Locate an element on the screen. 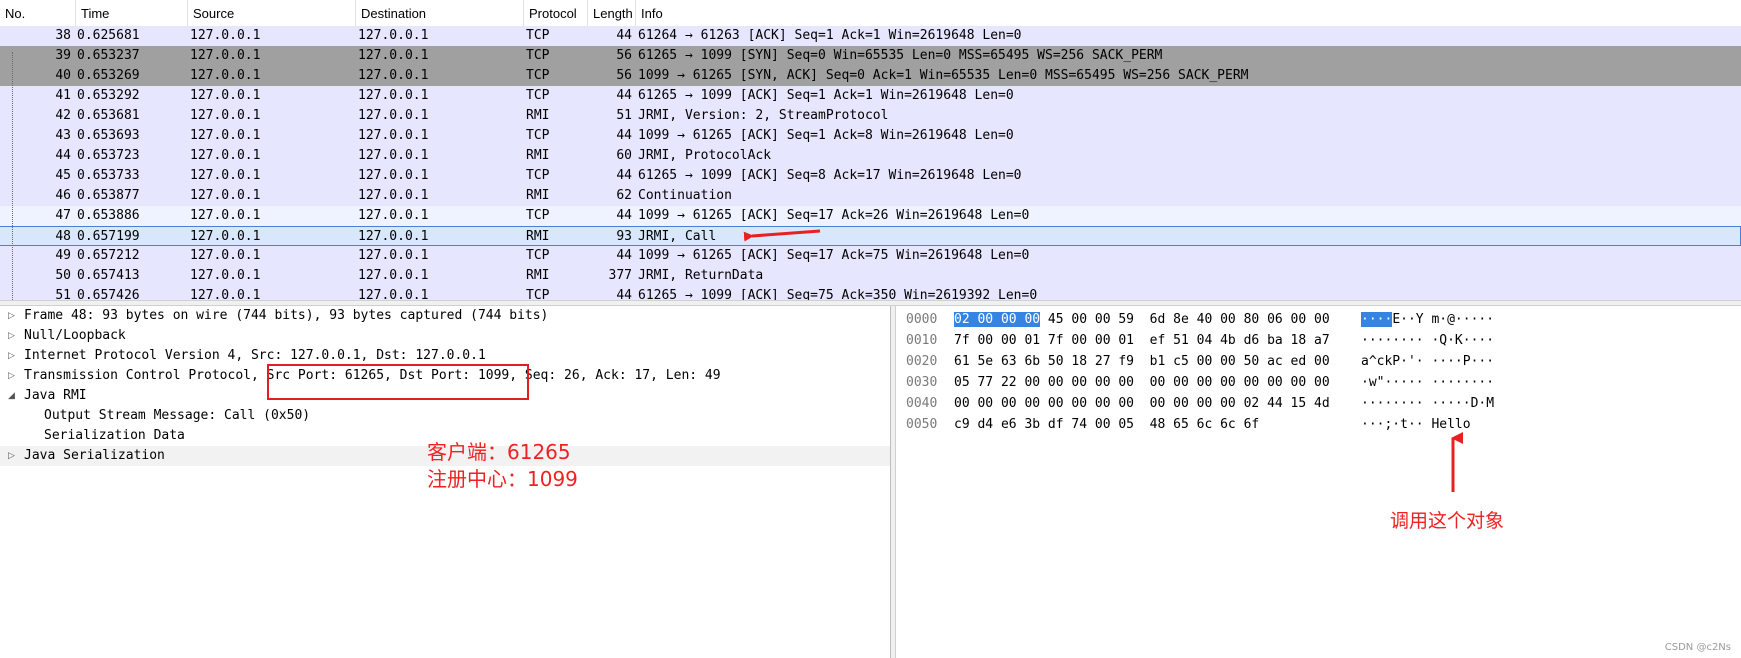 This screenshot has height=658, width=1741. ascii-highlight: ···· is located at coordinates (1377, 319).